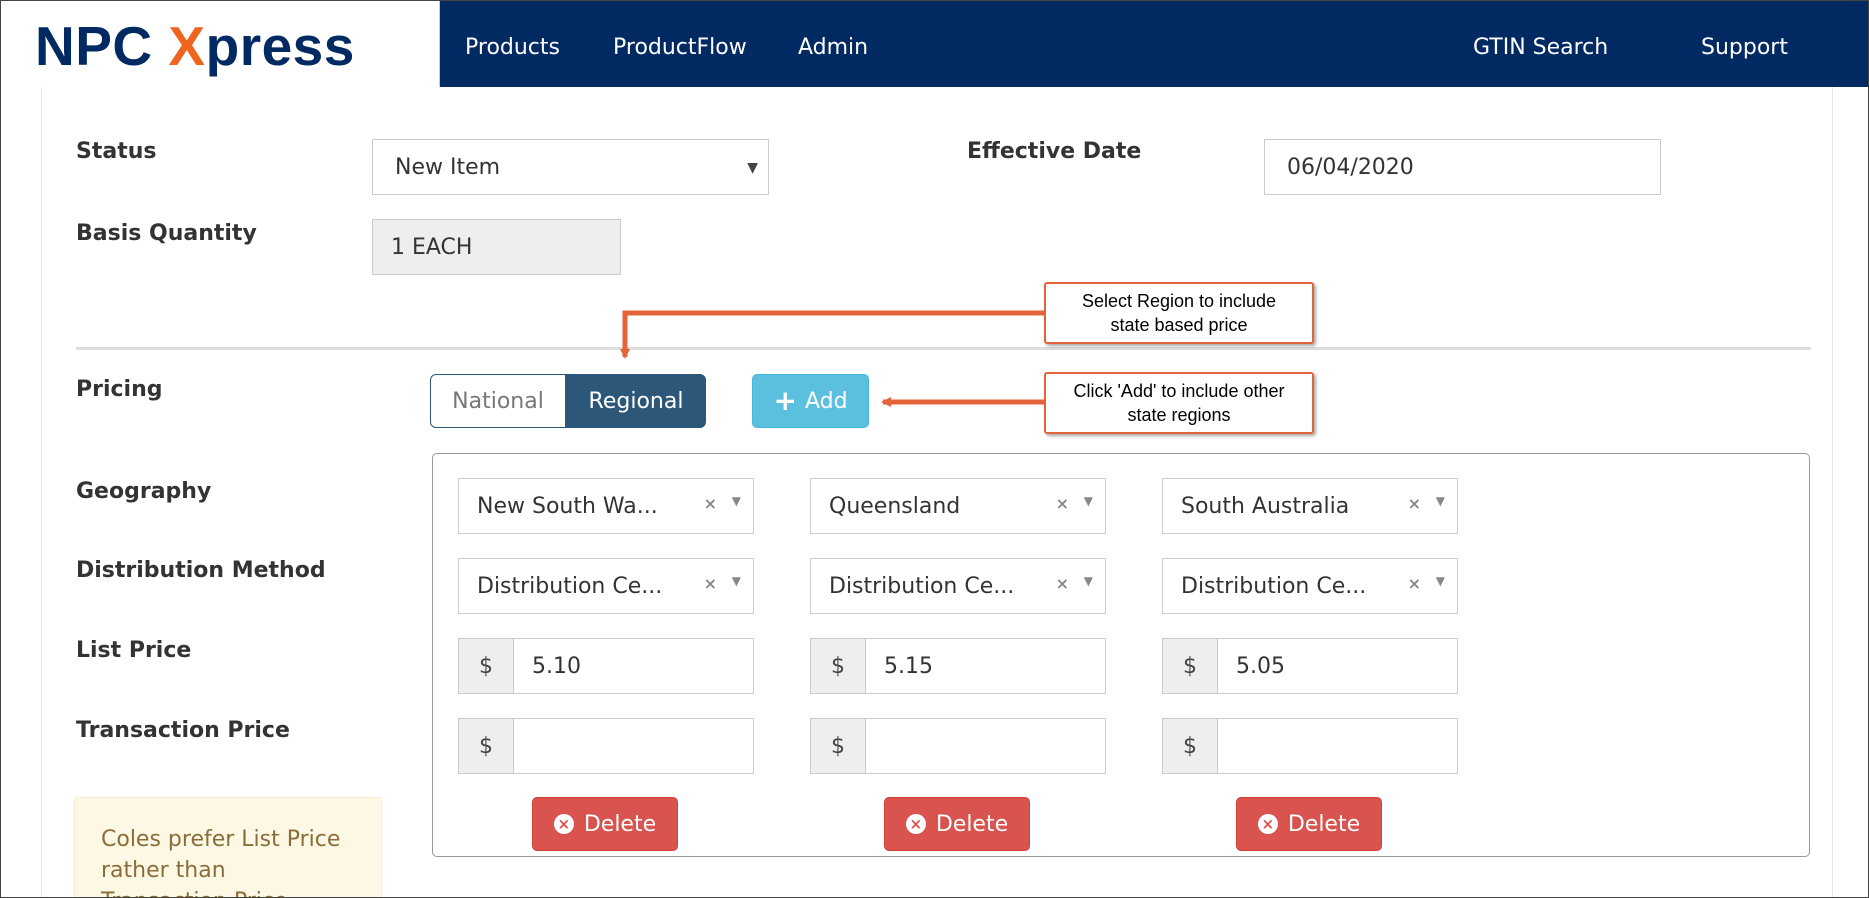 This screenshot has width=1869, height=898. What do you see at coordinates (1179, 325) in the screenshot?
I see `callout-line: state based price` at bounding box center [1179, 325].